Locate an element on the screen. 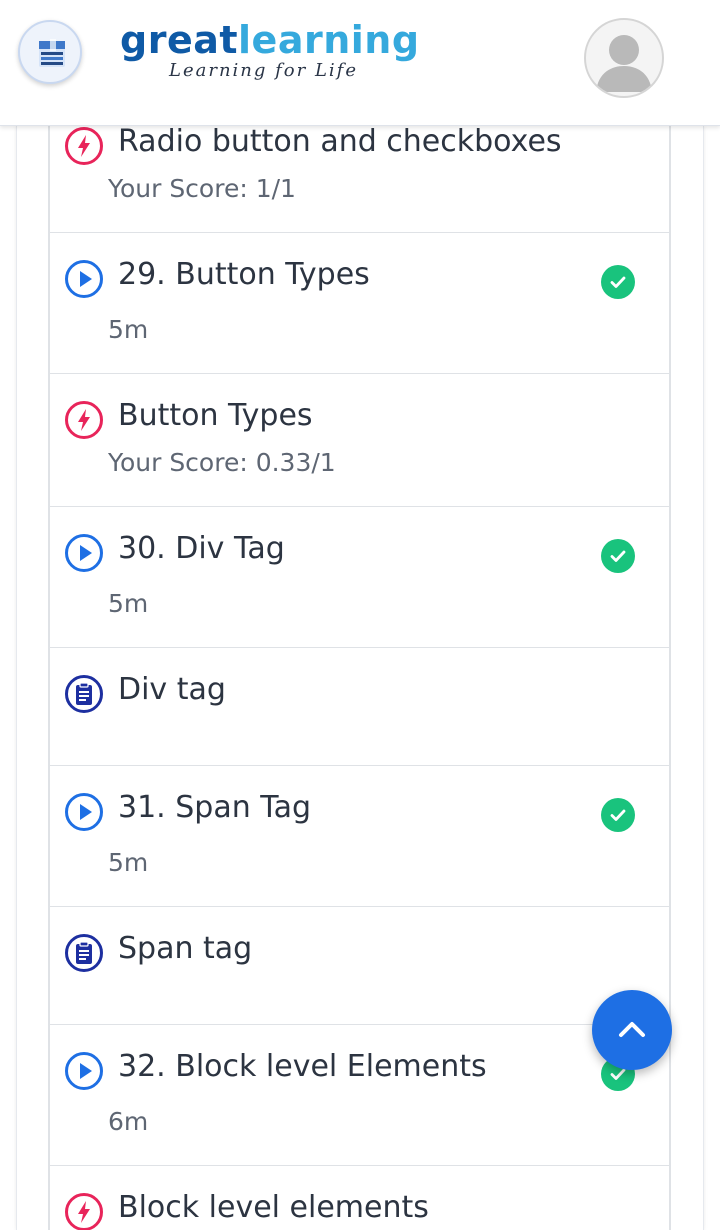 The width and height of the screenshot is (720, 1230). list-item: 32. Block level Elements 6m is located at coordinates (359, 1096).